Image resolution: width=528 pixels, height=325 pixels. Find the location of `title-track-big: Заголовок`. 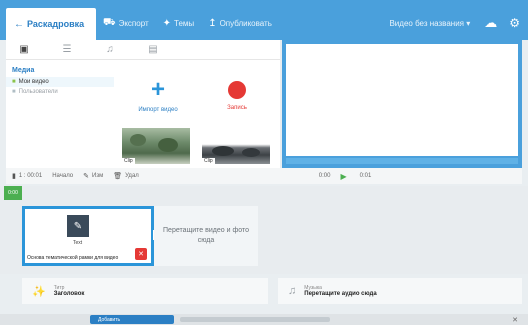

title-track-big: Заголовок is located at coordinates (69, 294).